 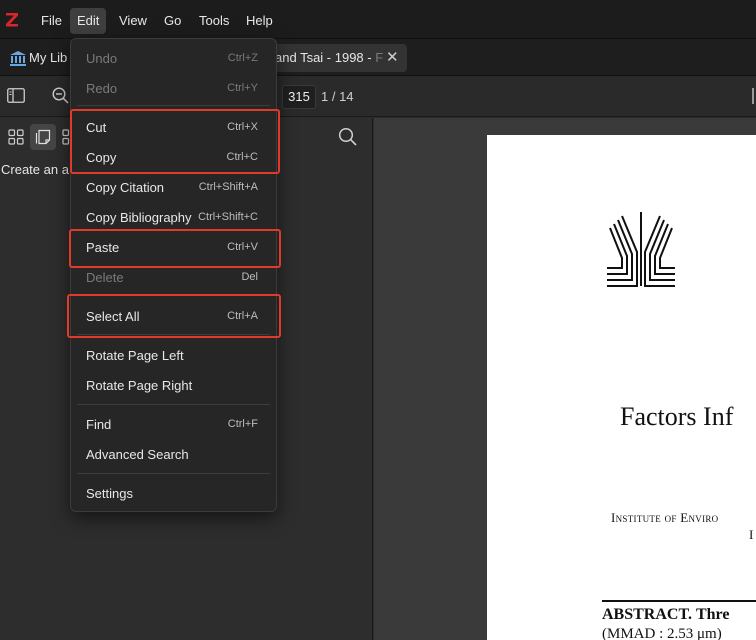 What do you see at coordinates (751, 534) in the screenshot?
I see `document-institute-line2: I` at bounding box center [751, 534].